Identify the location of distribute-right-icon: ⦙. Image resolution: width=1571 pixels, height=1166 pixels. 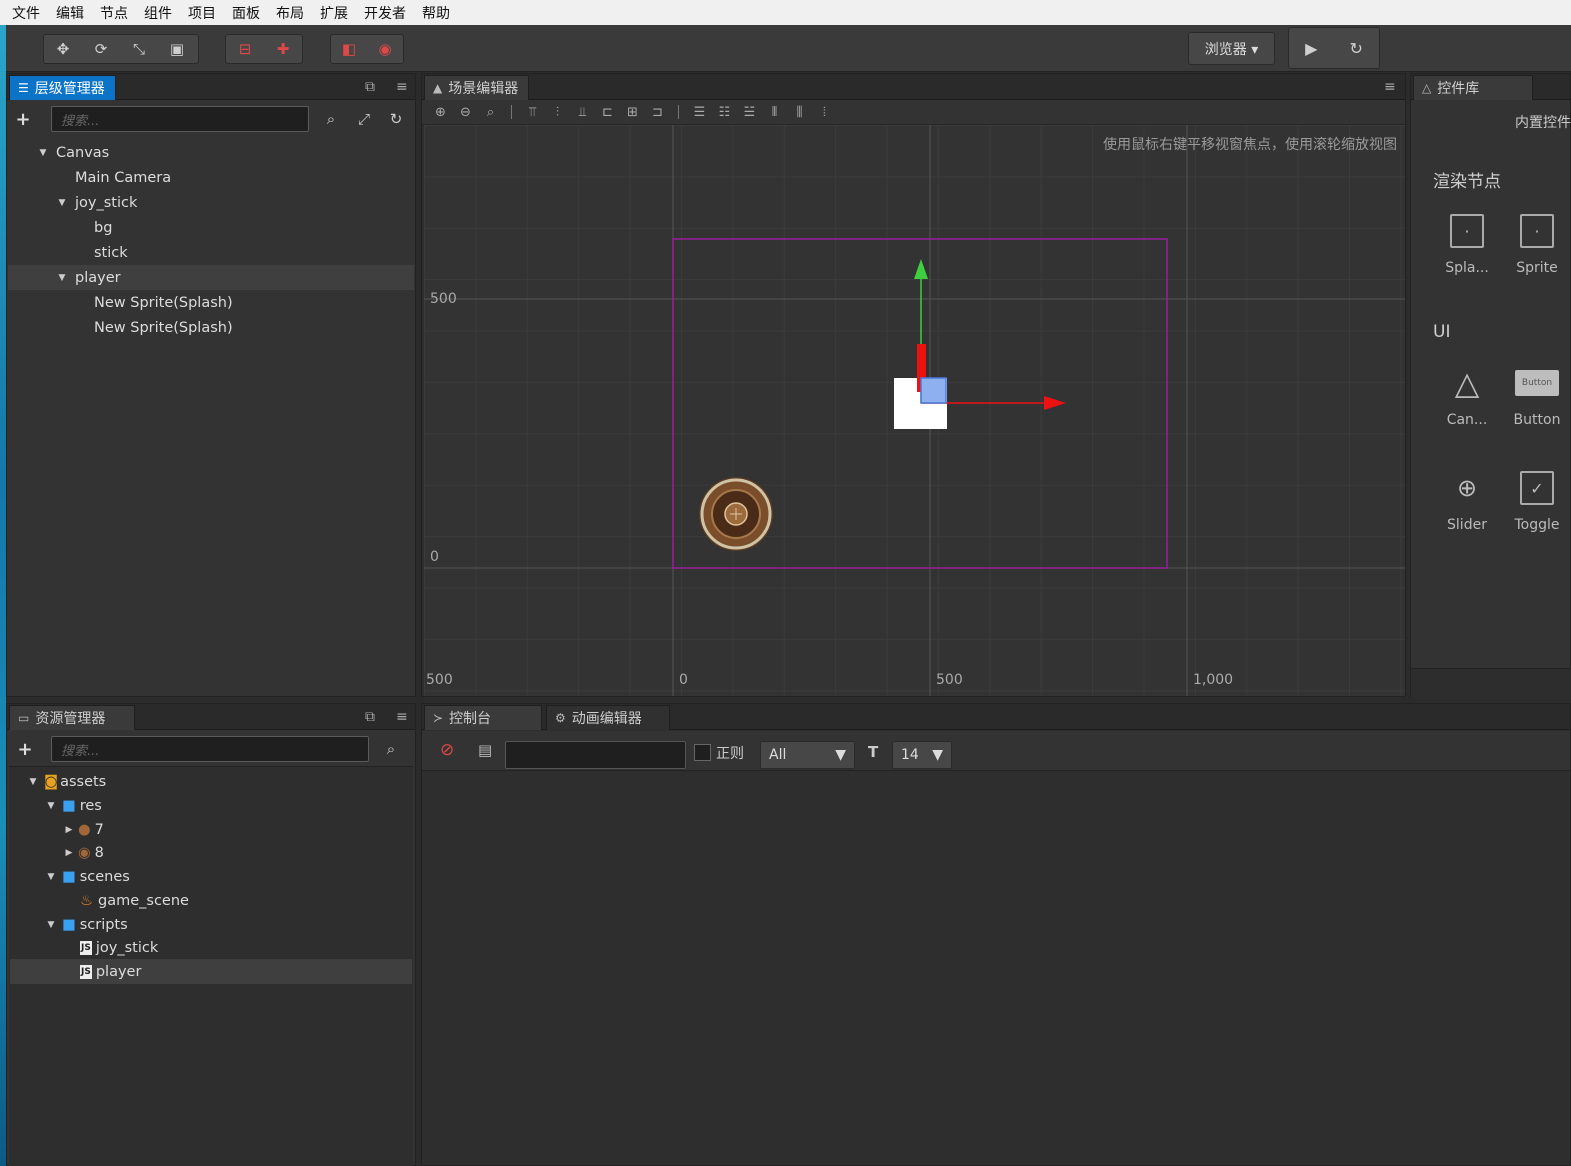
(824, 112).